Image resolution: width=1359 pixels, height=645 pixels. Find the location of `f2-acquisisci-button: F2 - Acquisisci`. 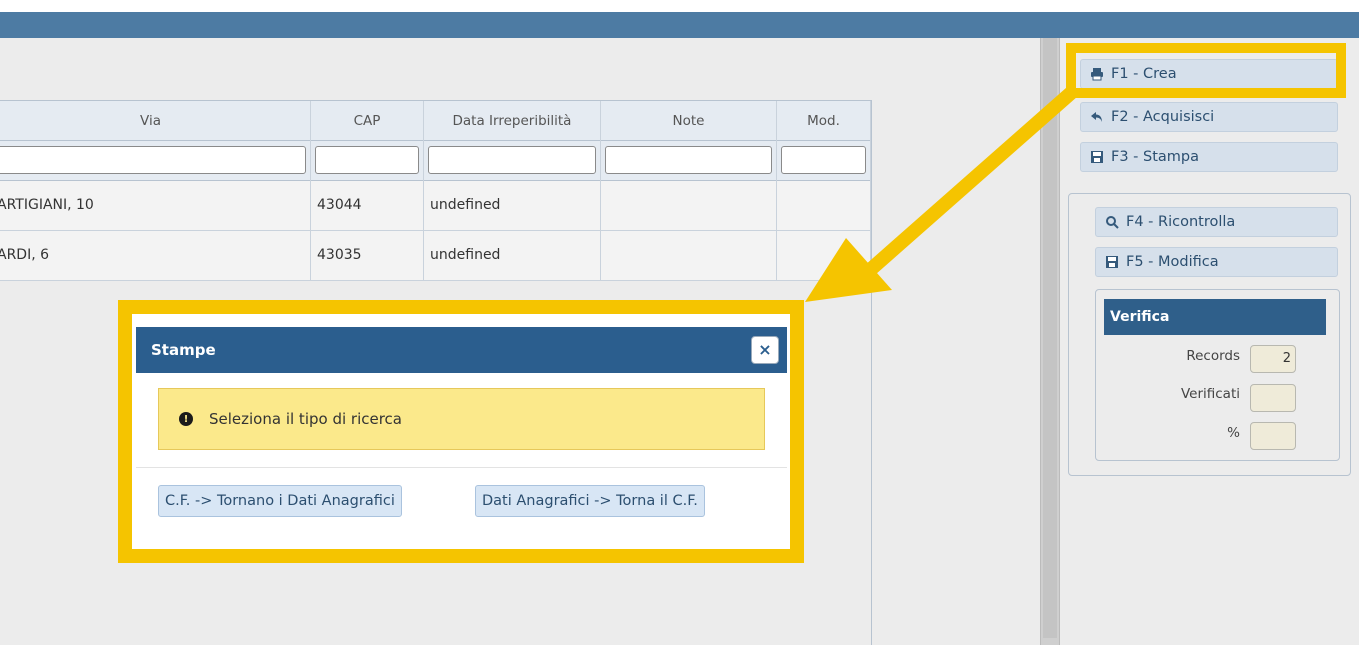

f2-acquisisci-button: F2 - Acquisisci is located at coordinates (1209, 117).